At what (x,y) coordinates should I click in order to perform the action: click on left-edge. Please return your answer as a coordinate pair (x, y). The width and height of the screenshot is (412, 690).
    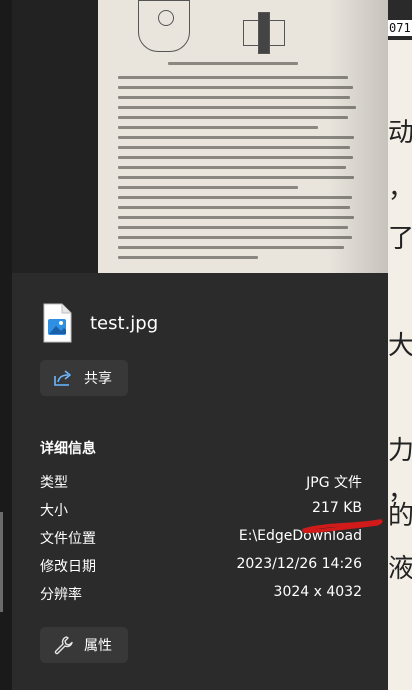
    Looking at the image, I should click on (6, 345).